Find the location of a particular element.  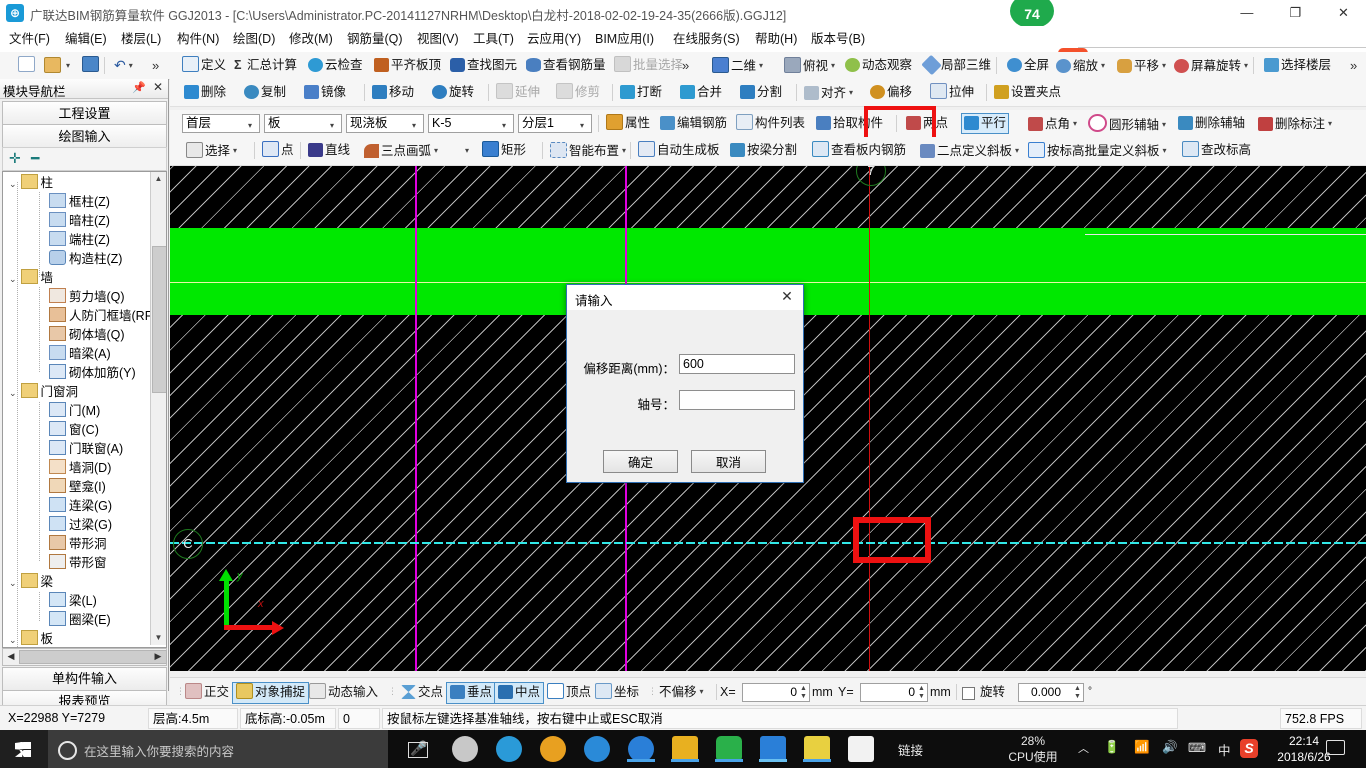

explorer-icon is located at coordinates (685, 749).